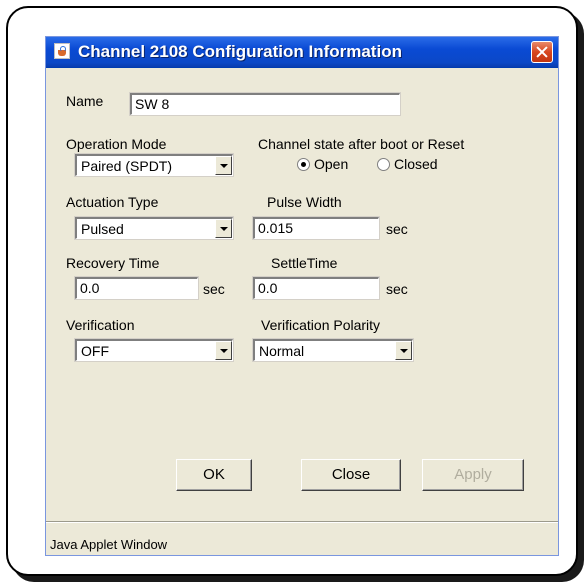 The height and width of the screenshot is (585, 586). Describe the element at coordinates (316, 228) in the screenshot. I see `pulse-width-field: 0.015` at that location.